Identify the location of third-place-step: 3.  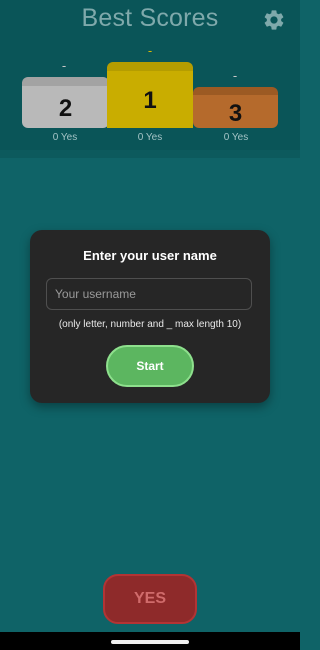
(235, 111).